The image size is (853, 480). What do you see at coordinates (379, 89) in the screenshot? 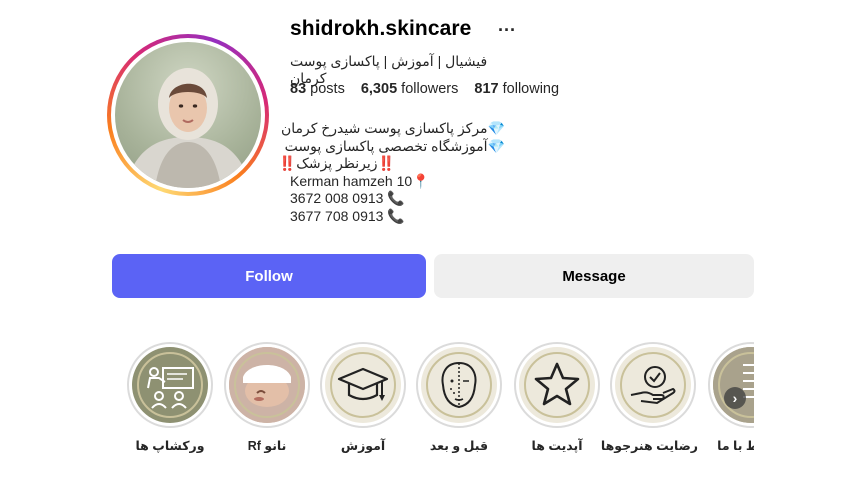
I see `followers-count: 6,305` at bounding box center [379, 89].